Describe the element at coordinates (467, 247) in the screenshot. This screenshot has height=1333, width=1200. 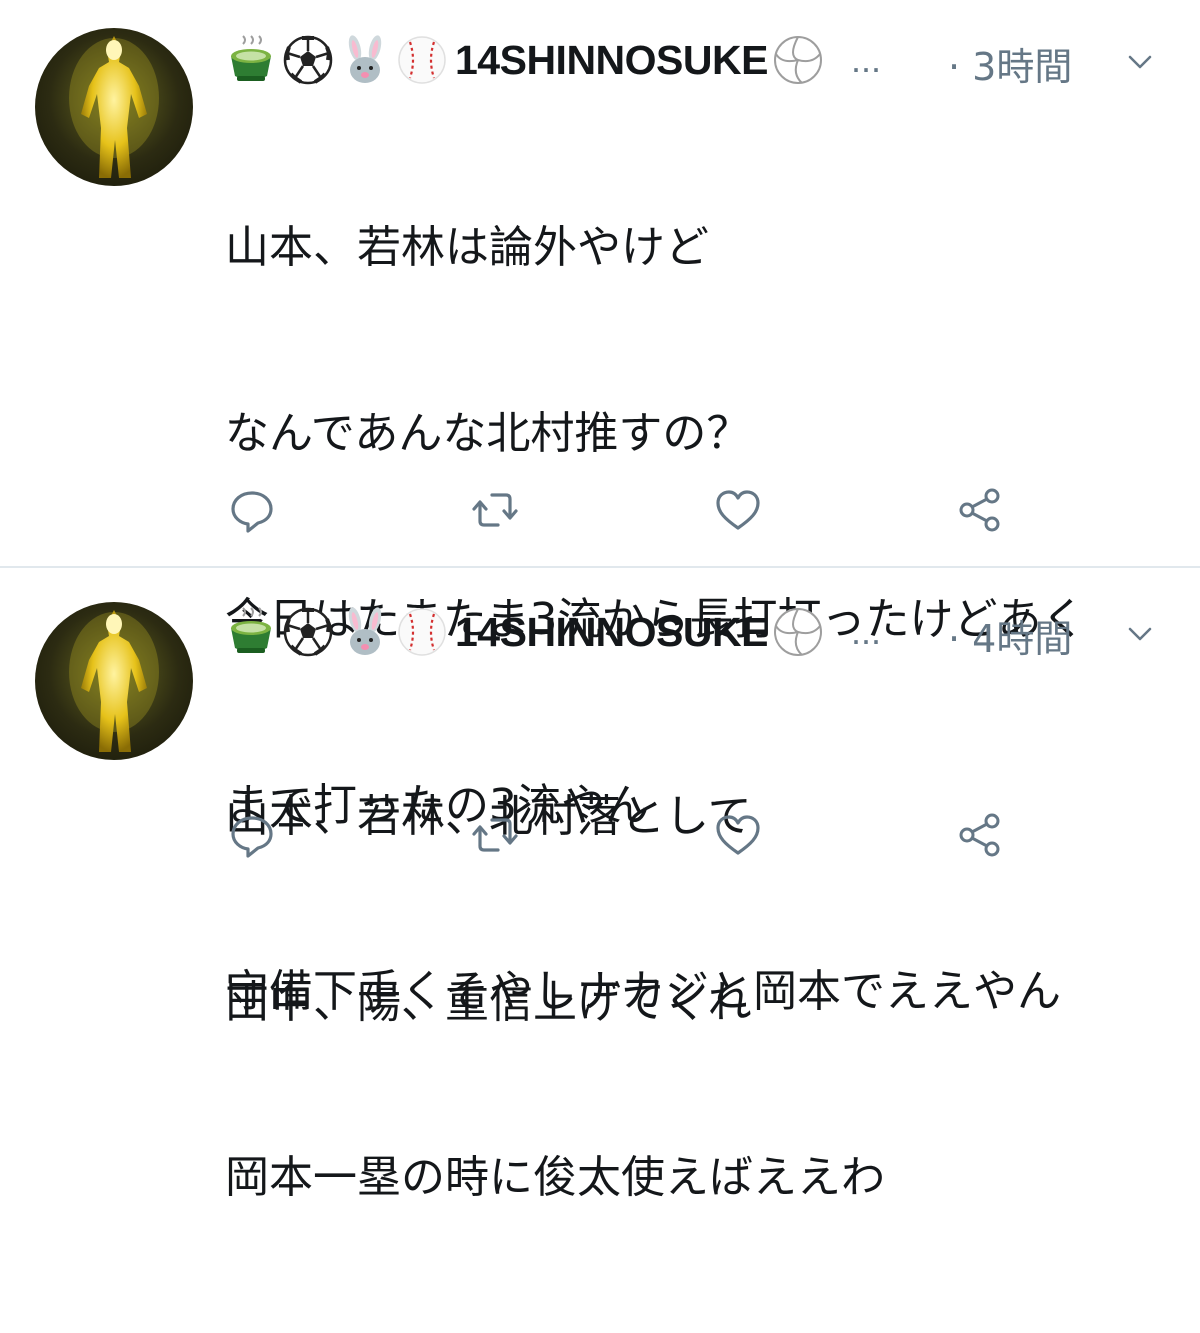
I see `tweet-line: 山本、若林は論外やけど` at that location.